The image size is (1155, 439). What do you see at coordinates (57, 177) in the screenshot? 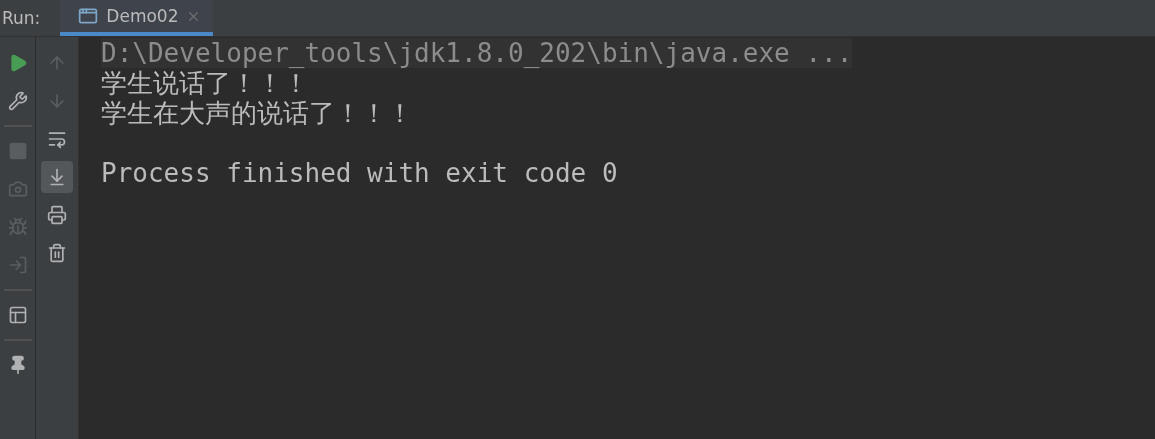
I see `scroll-to-end-icon` at bounding box center [57, 177].